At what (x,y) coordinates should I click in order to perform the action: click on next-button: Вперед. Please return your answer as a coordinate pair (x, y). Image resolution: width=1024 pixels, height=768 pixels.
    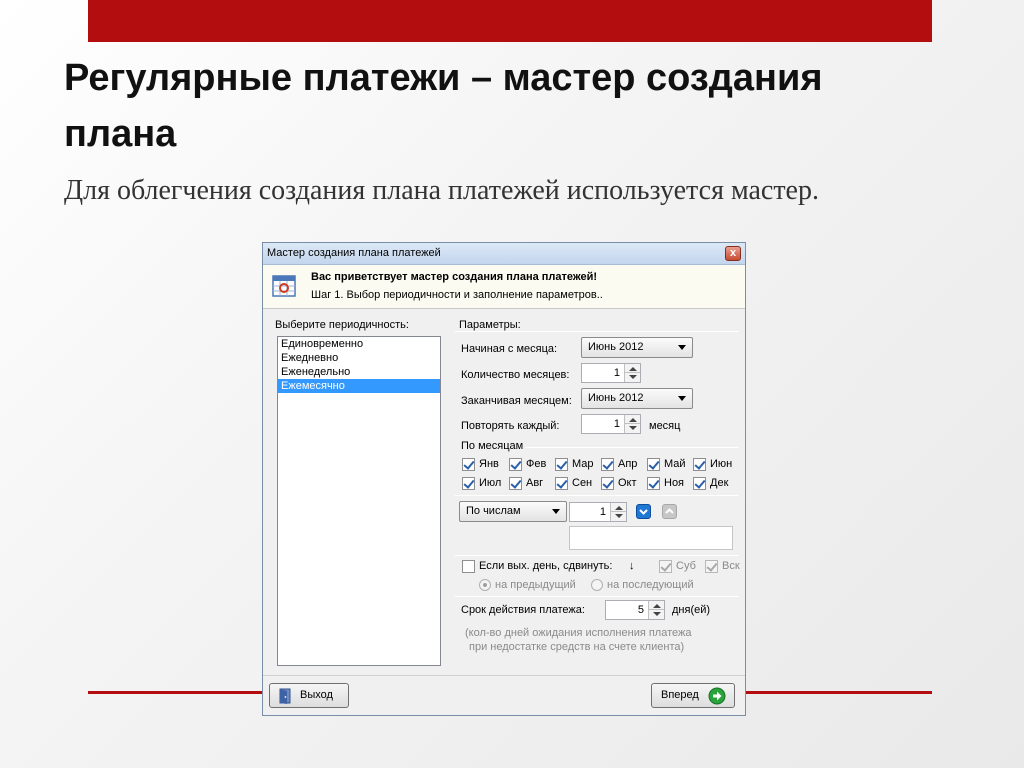
    Looking at the image, I should click on (693, 695).